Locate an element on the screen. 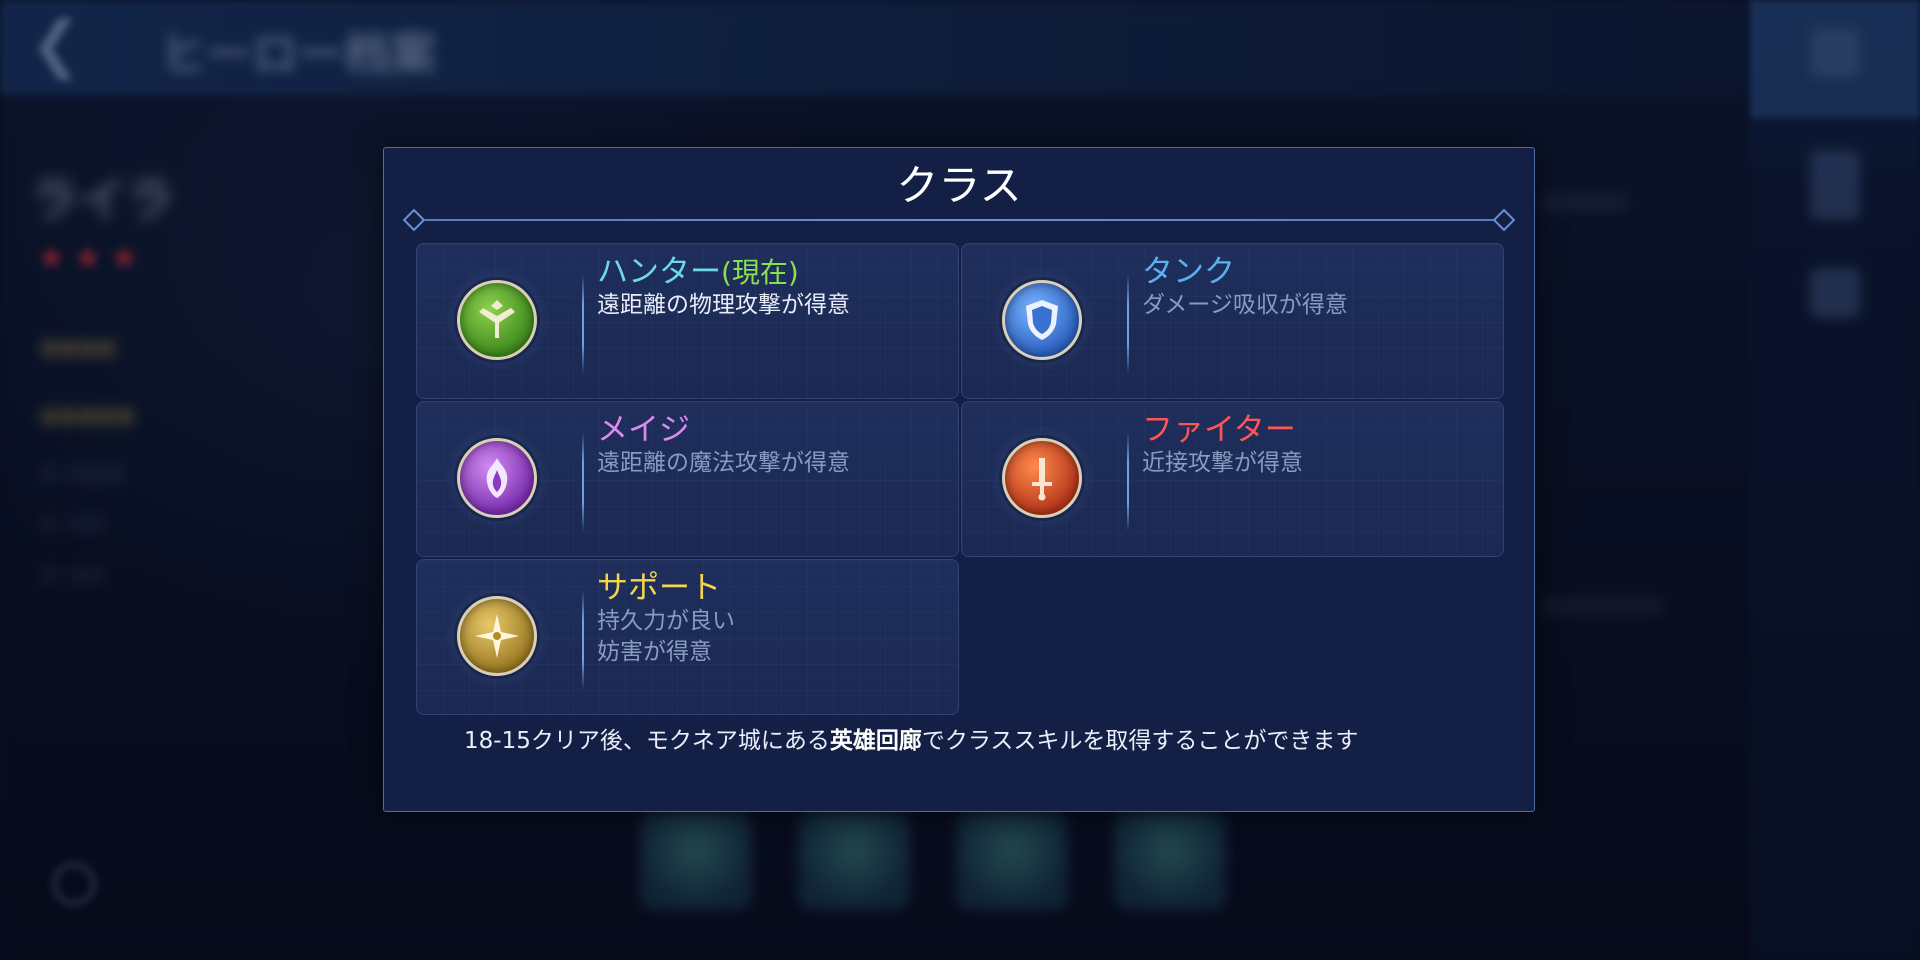 Image resolution: width=1920 pixels, height=960 pixels. title-divider is located at coordinates (960, 220).